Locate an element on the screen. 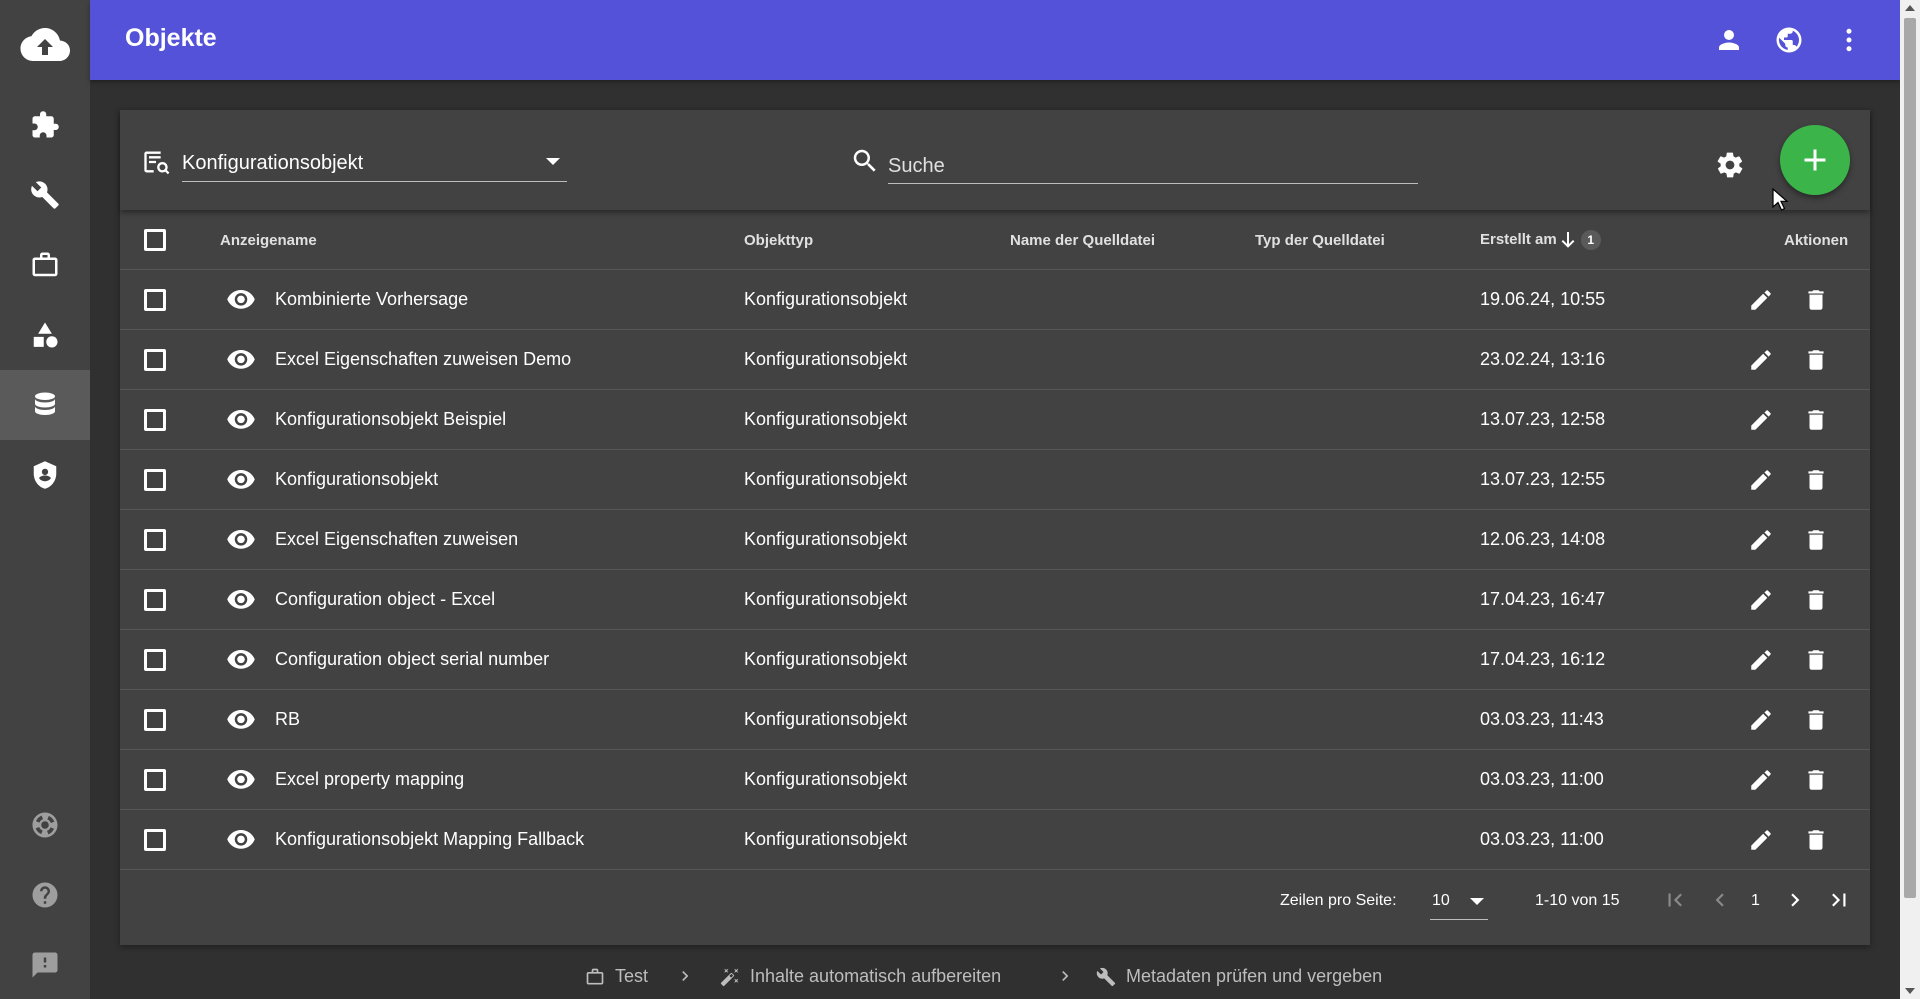  workflow-step-test: Test is located at coordinates (616, 976).